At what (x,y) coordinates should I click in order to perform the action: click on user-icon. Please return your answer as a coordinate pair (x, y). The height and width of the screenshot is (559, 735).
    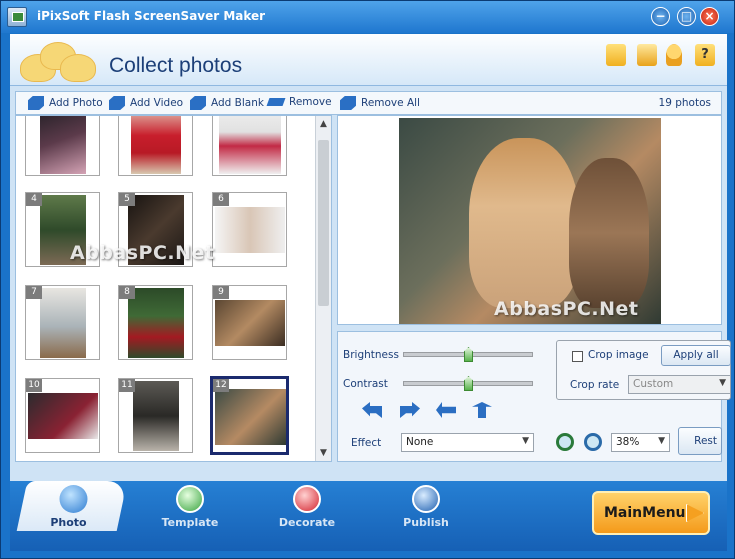
    Looking at the image, I should click on (674, 55).